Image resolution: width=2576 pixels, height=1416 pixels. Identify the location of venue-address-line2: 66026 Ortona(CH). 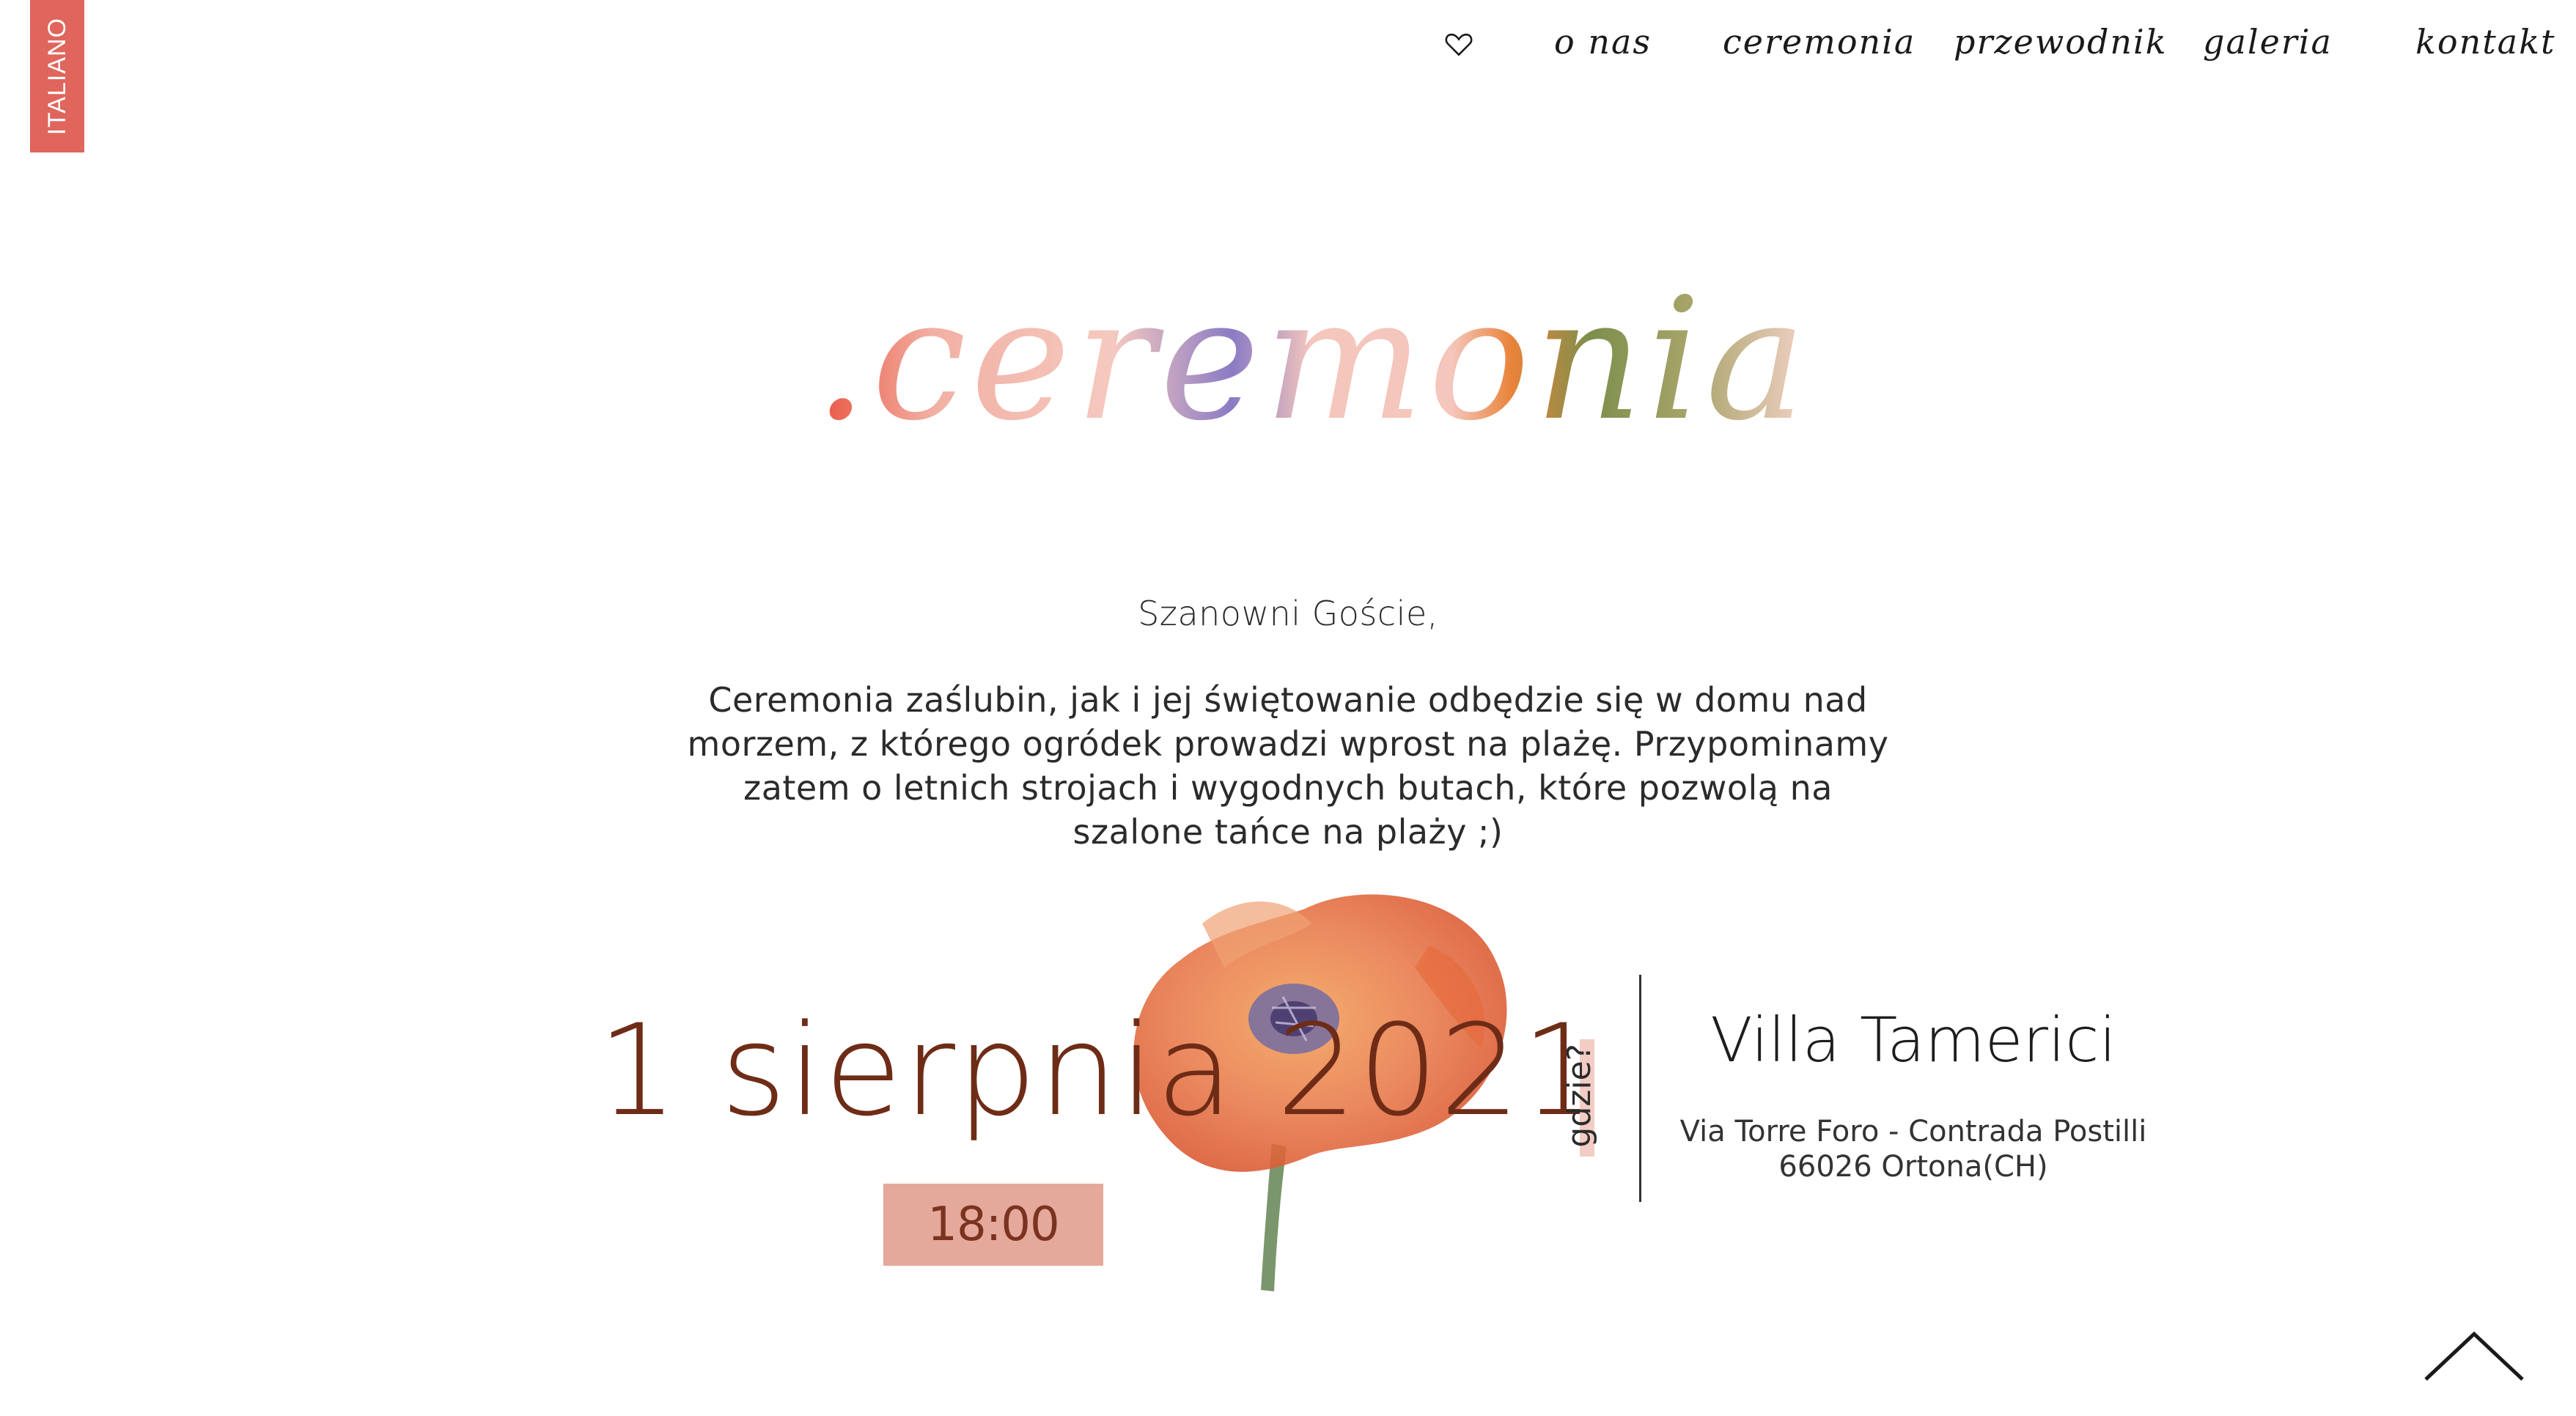
(1913, 1167).